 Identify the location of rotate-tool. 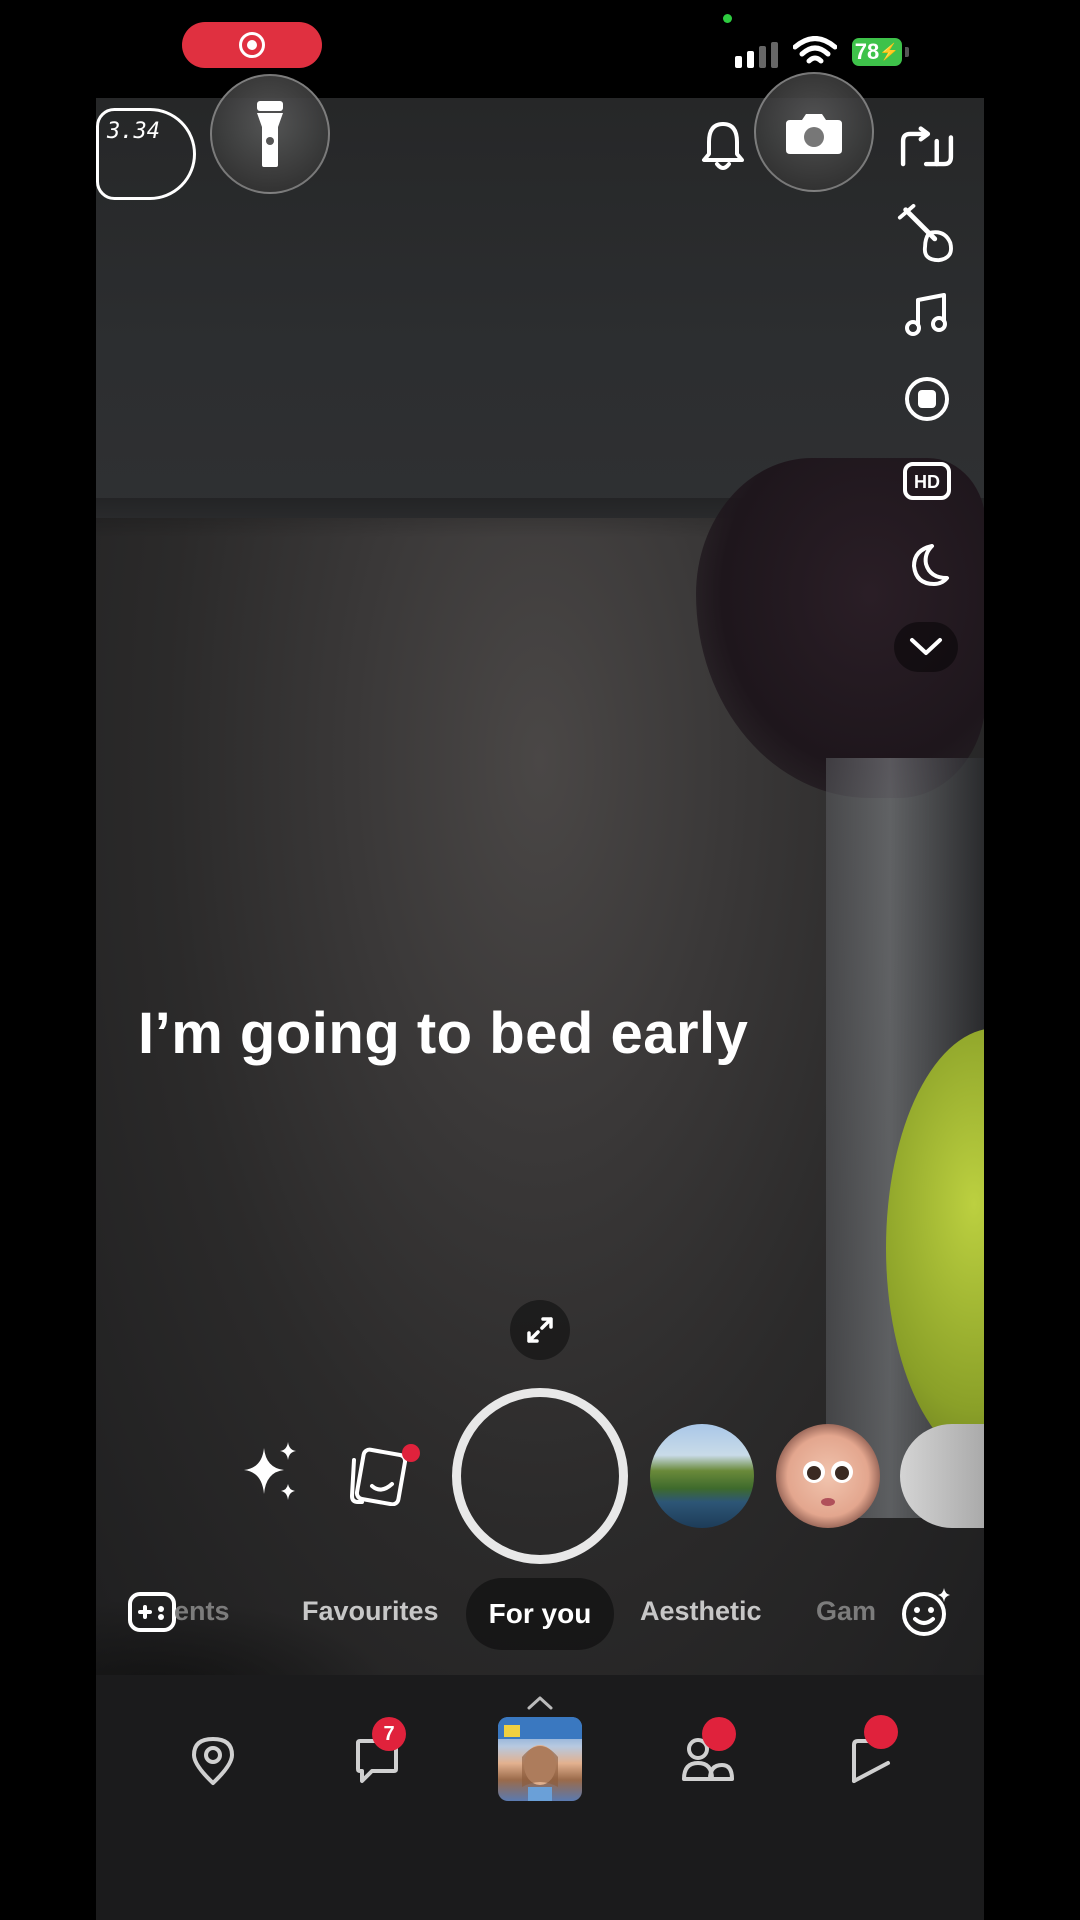
(927, 149).